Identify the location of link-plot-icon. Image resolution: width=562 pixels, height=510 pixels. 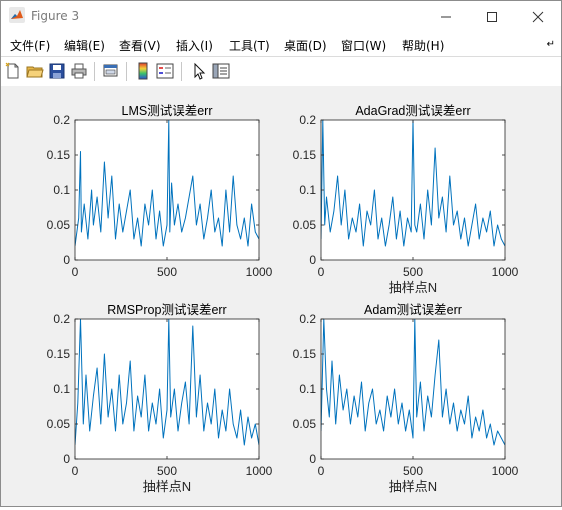
(111, 71).